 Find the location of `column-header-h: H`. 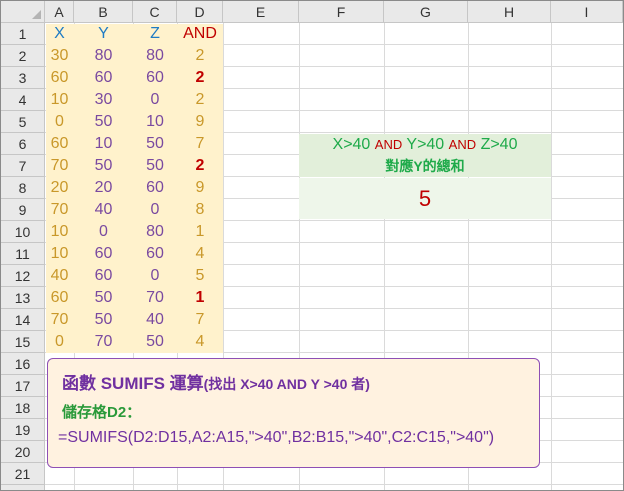

column-header-h: H is located at coordinates (509, 12).